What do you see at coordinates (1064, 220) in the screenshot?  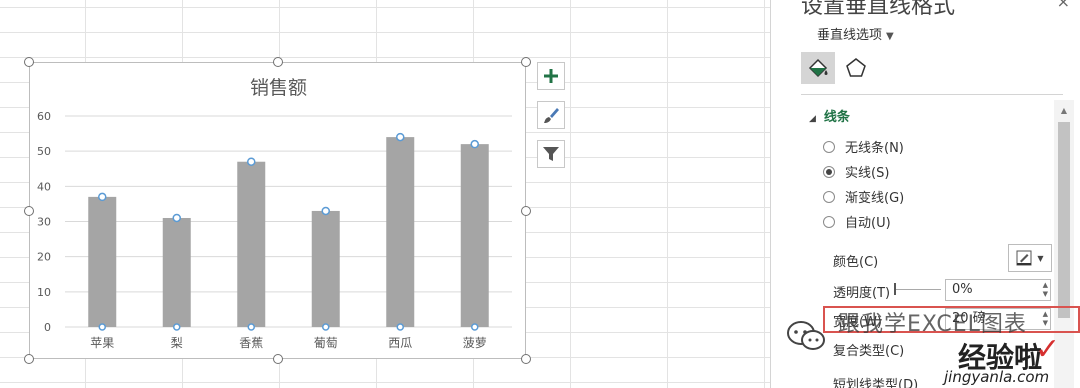 I see `scrollbar-thumb` at bounding box center [1064, 220].